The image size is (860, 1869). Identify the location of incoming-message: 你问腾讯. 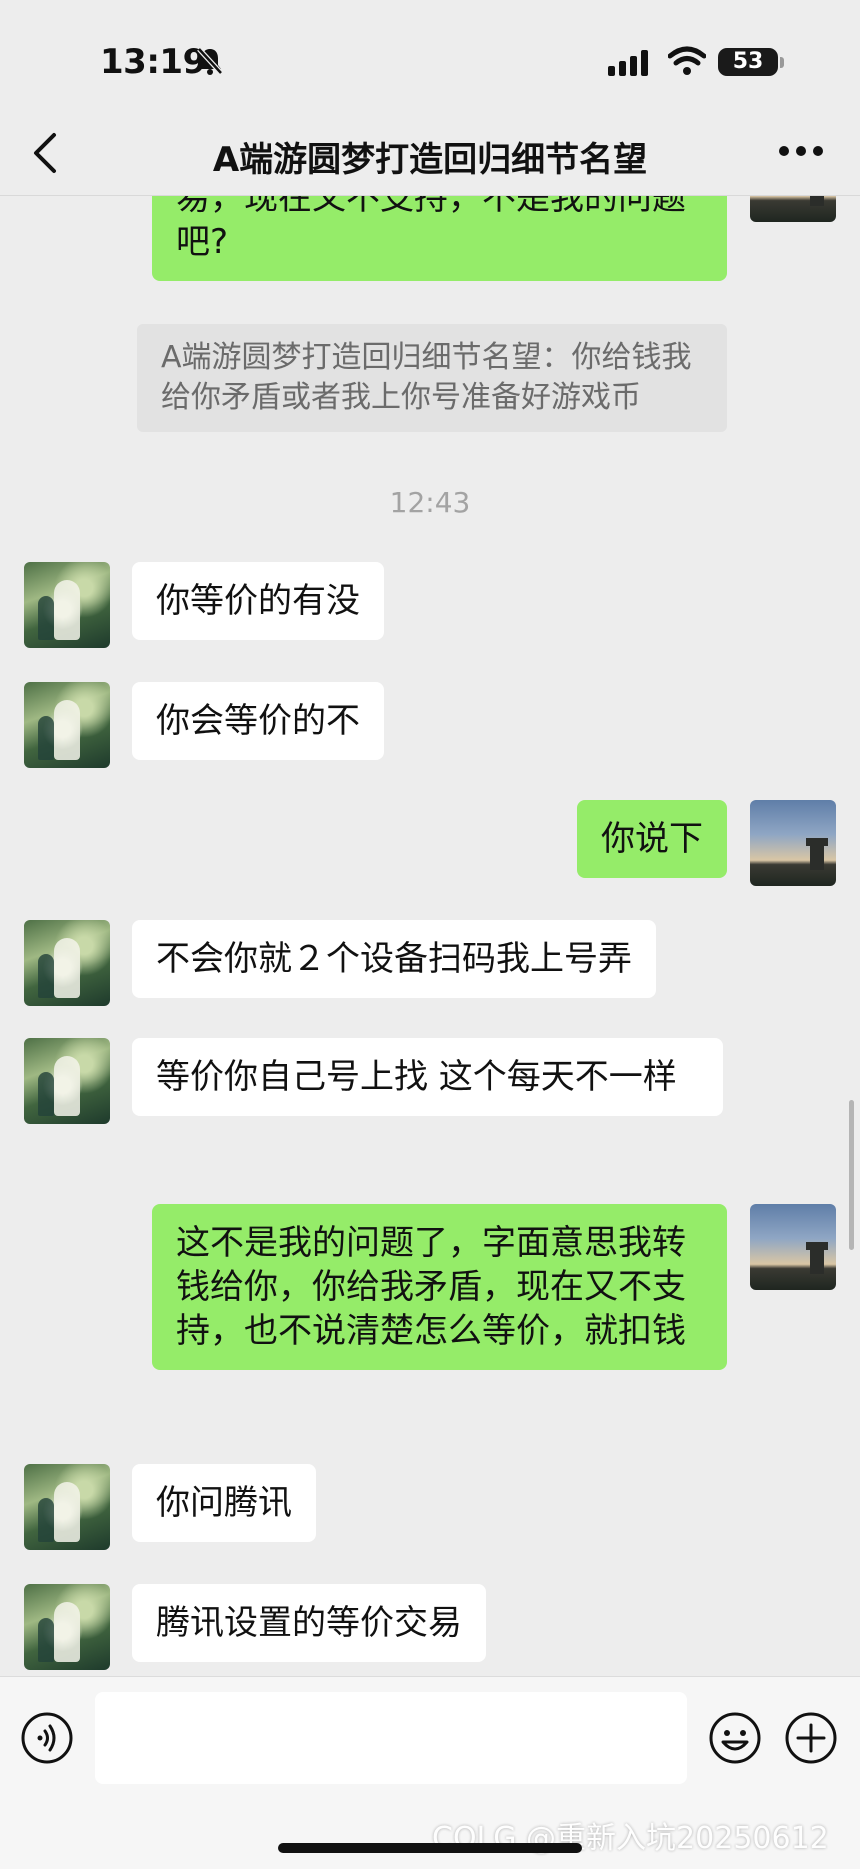
(224, 1503).